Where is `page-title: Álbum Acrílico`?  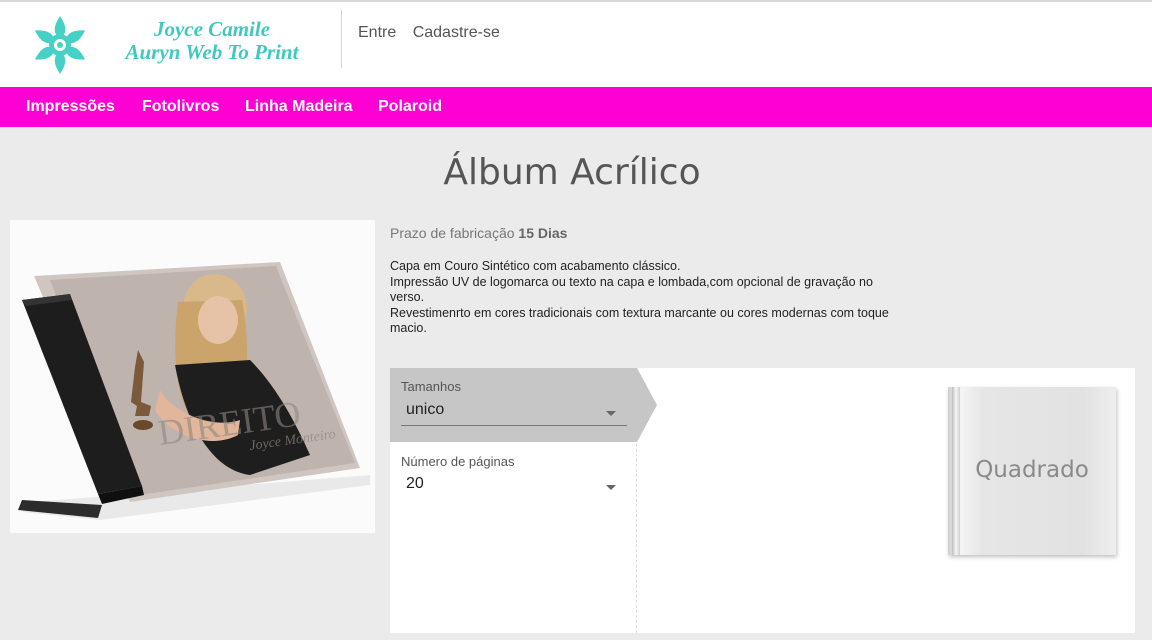 page-title: Álbum Acrílico is located at coordinates (572, 172).